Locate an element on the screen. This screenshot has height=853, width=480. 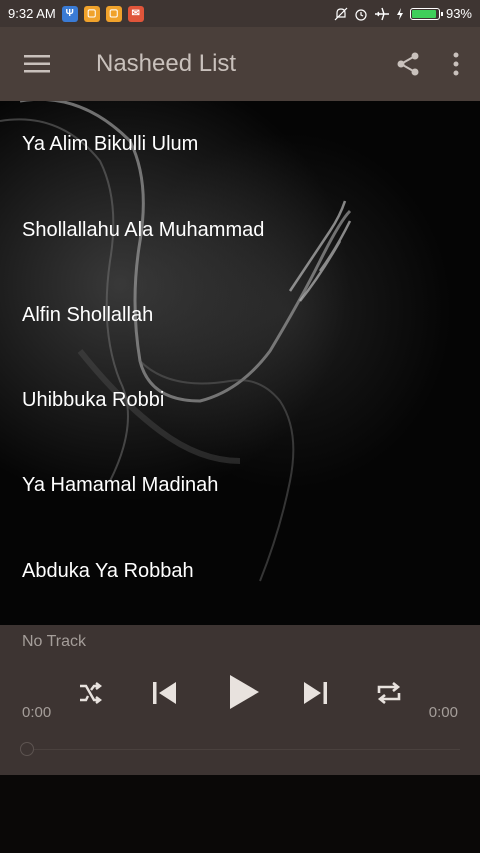
status-bar: 9:32 AM Ψ ▢ ▢ ✉ 93% is located at coordinates (240, 13).